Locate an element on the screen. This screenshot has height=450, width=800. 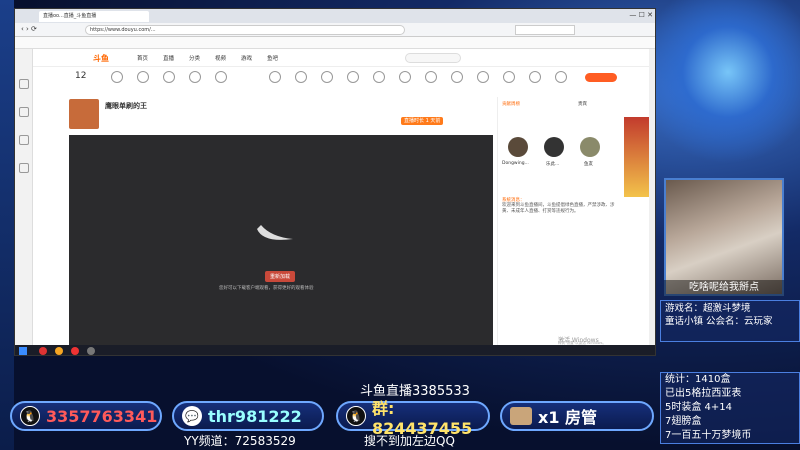
wechat-pill: 💬 thr981222 is located at coordinates (248, 416).